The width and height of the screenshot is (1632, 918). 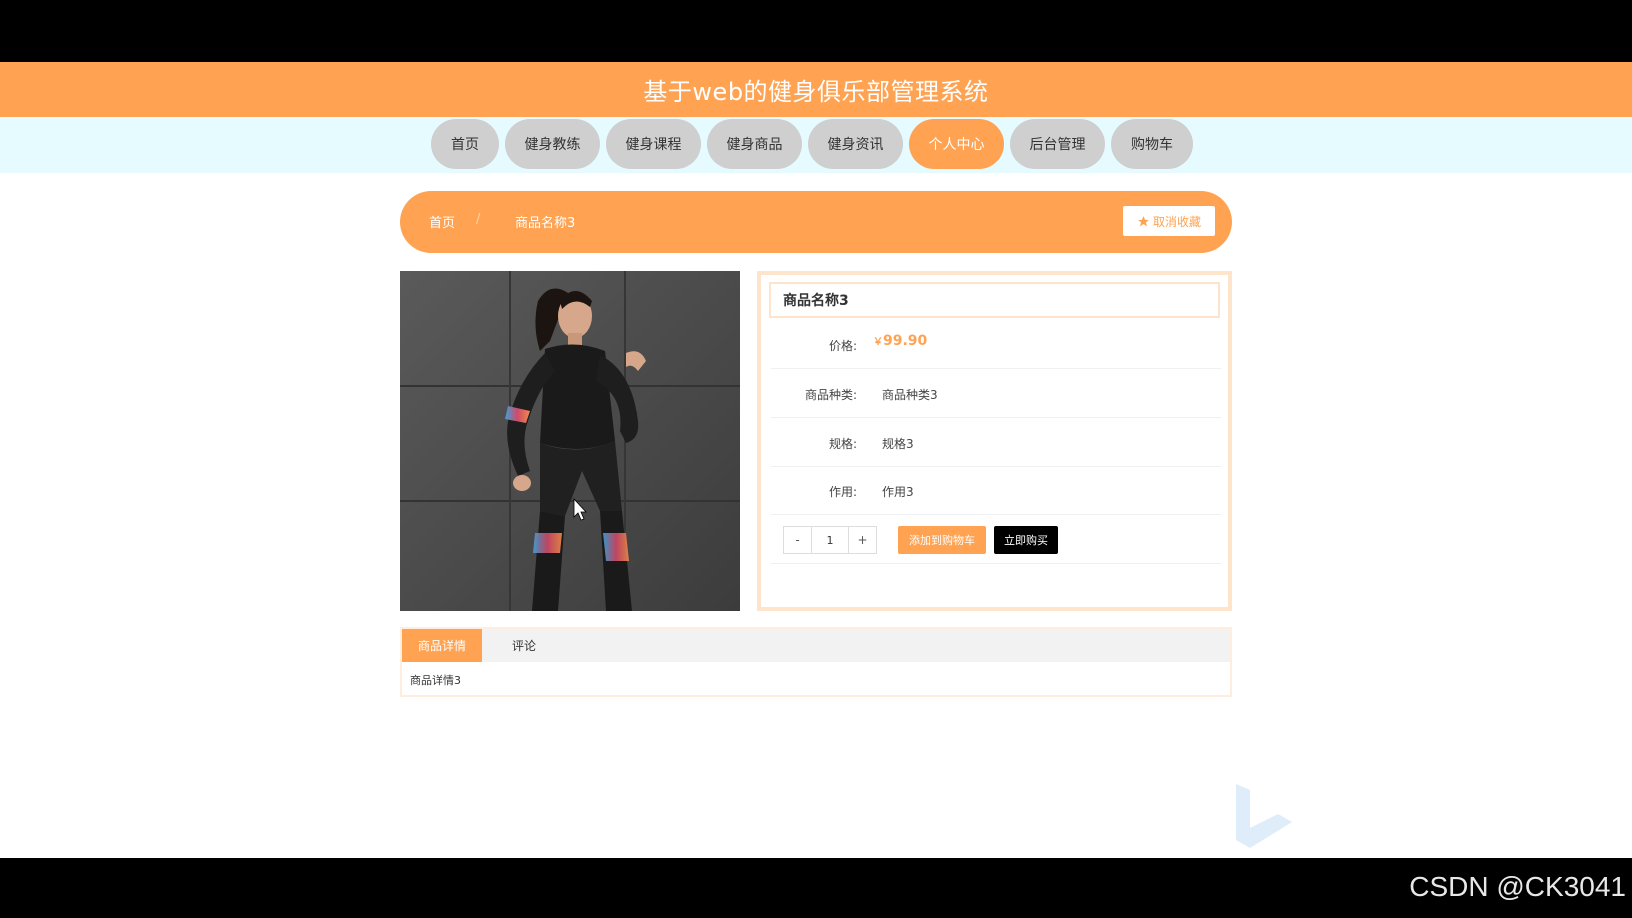 What do you see at coordinates (1057, 144) in the screenshot?
I see `nav-item-admin: 后台管理` at bounding box center [1057, 144].